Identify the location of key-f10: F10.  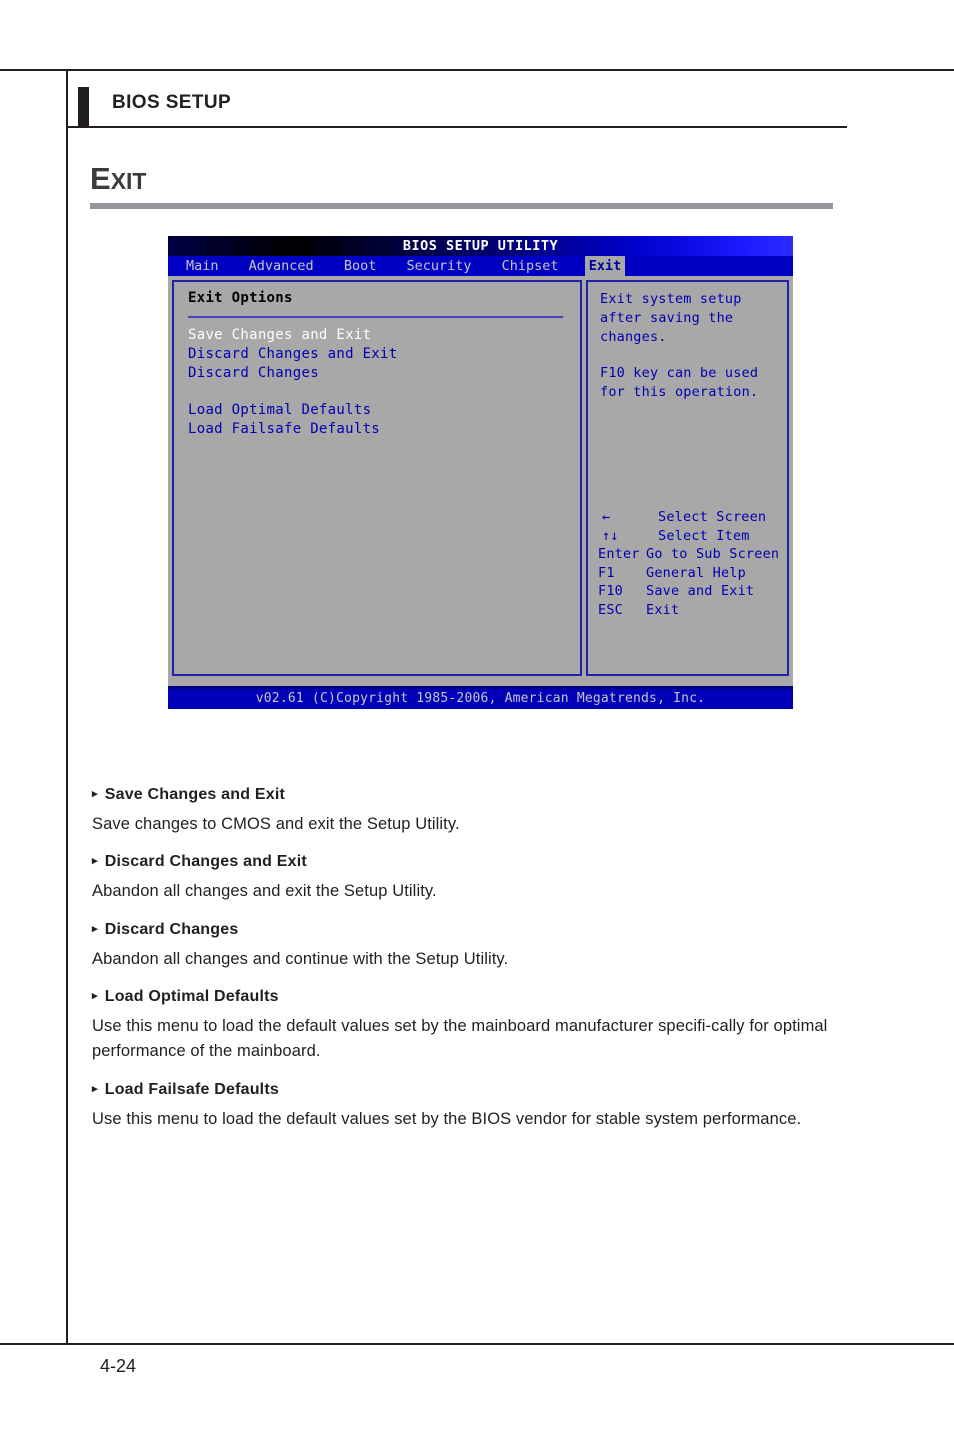
(610, 591).